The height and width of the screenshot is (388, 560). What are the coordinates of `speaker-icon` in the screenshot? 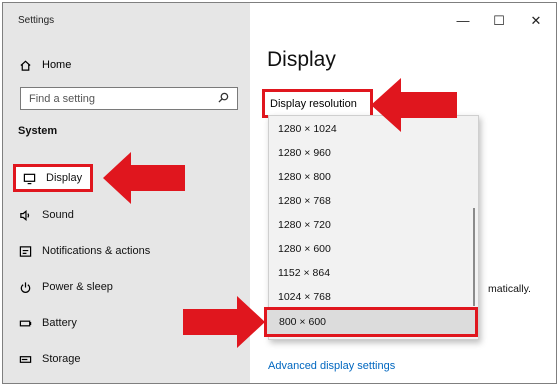 It's located at (25, 215).